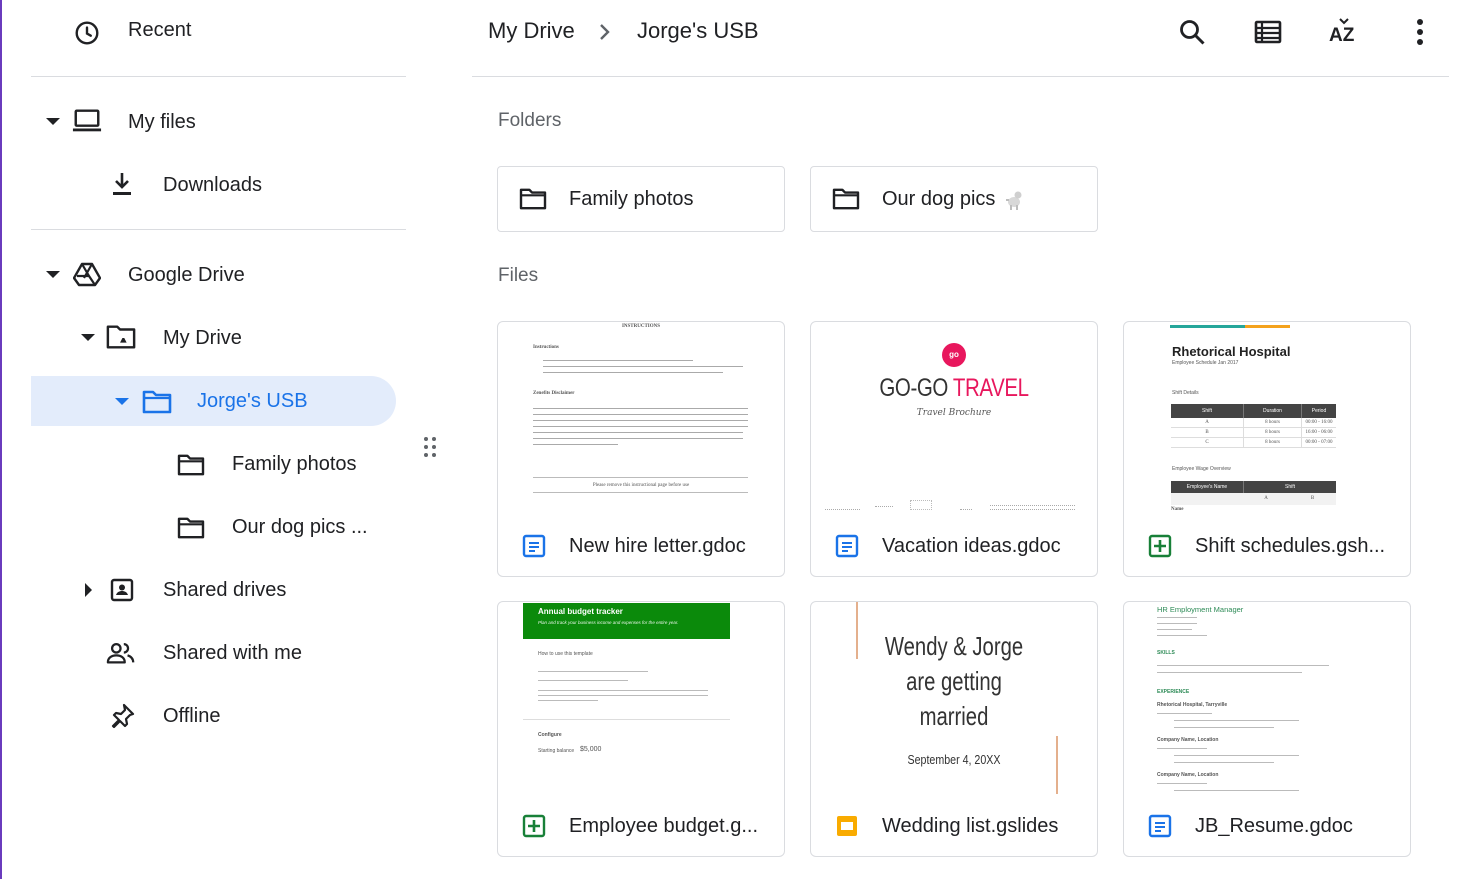 The width and height of the screenshot is (1477, 879). Describe the element at coordinates (87, 121) in the screenshot. I see `laptop-icon` at that location.